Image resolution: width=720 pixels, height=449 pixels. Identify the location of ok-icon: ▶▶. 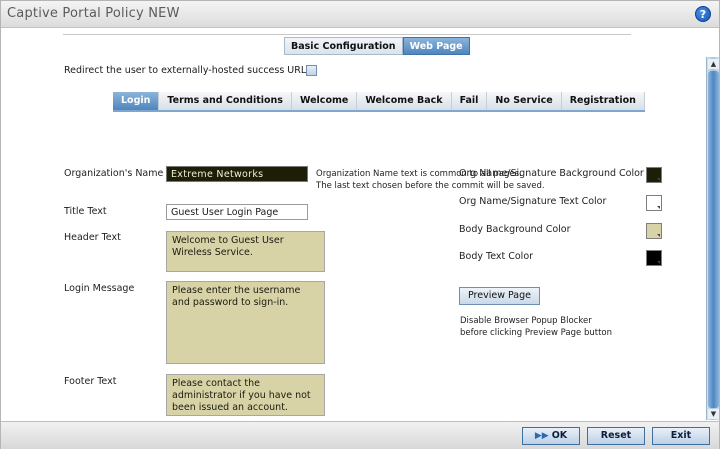
(541, 436).